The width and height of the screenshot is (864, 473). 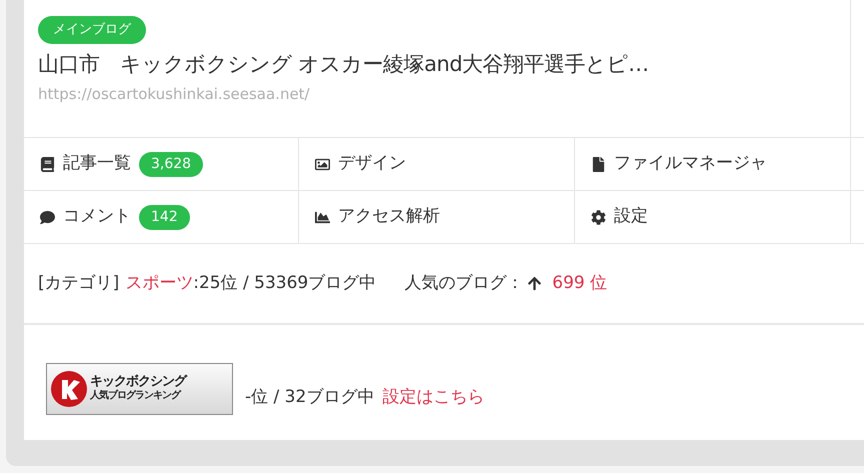 What do you see at coordinates (138, 382) in the screenshot?
I see `banner-title: キックボクシング` at bounding box center [138, 382].